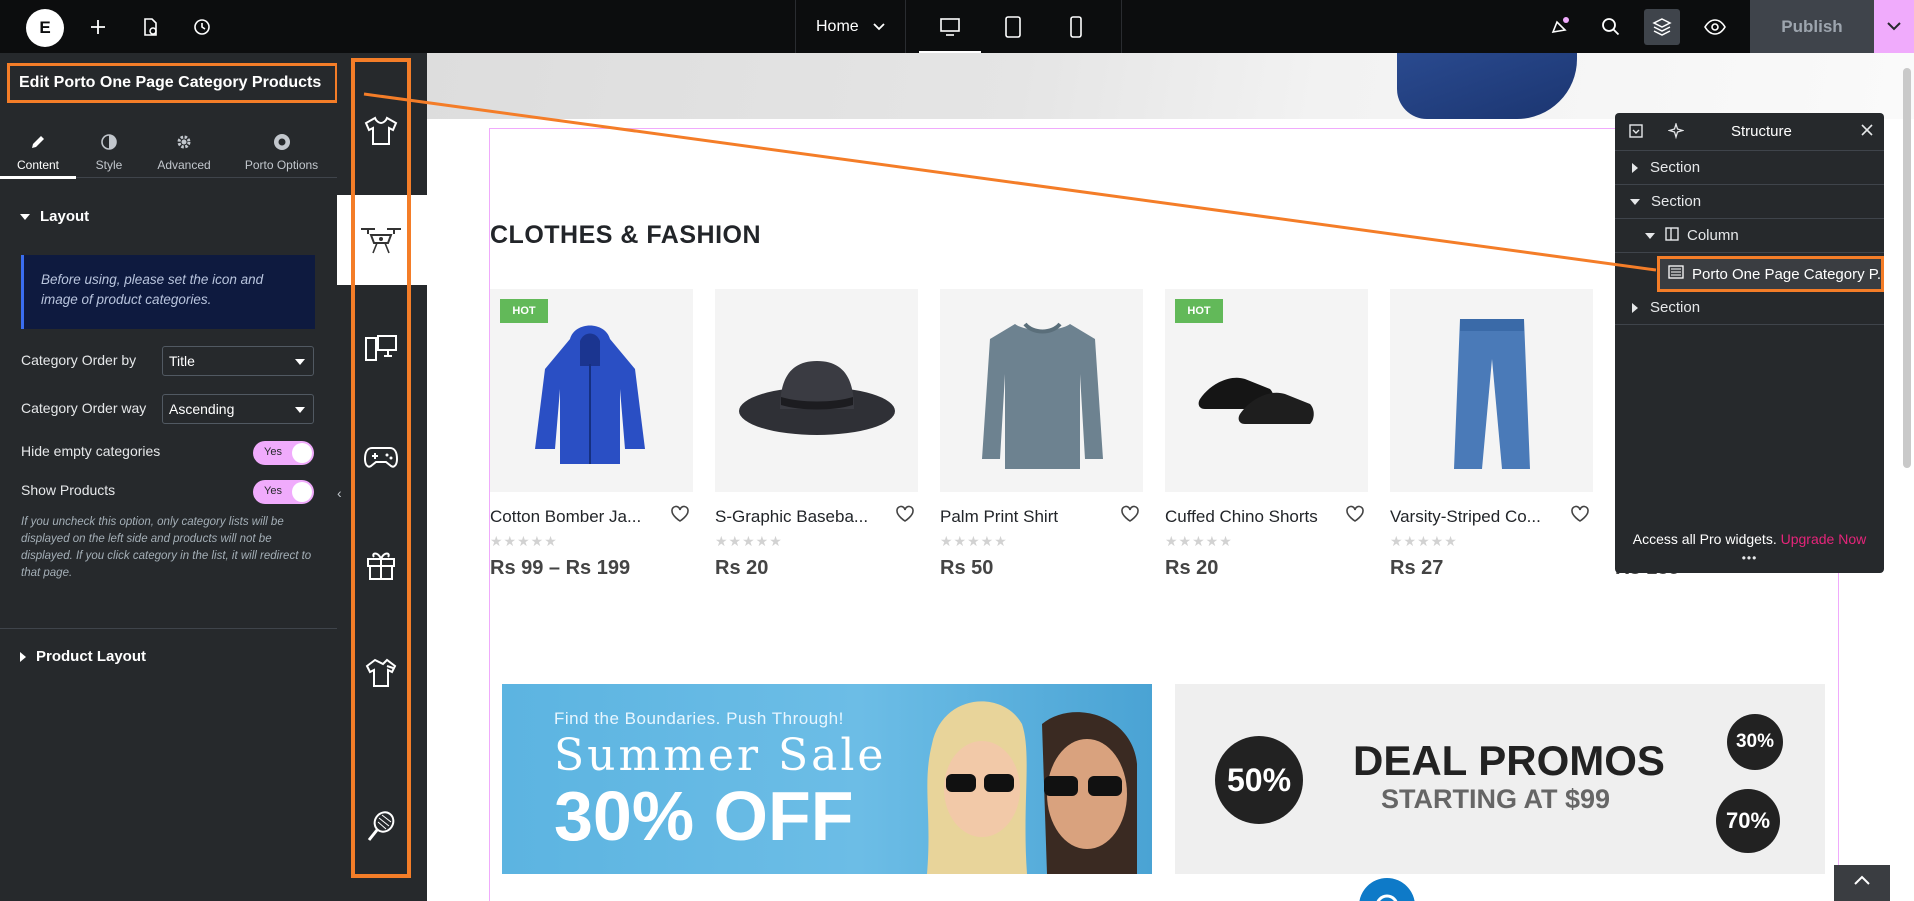  I want to click on add-icon, so click(98, 26).